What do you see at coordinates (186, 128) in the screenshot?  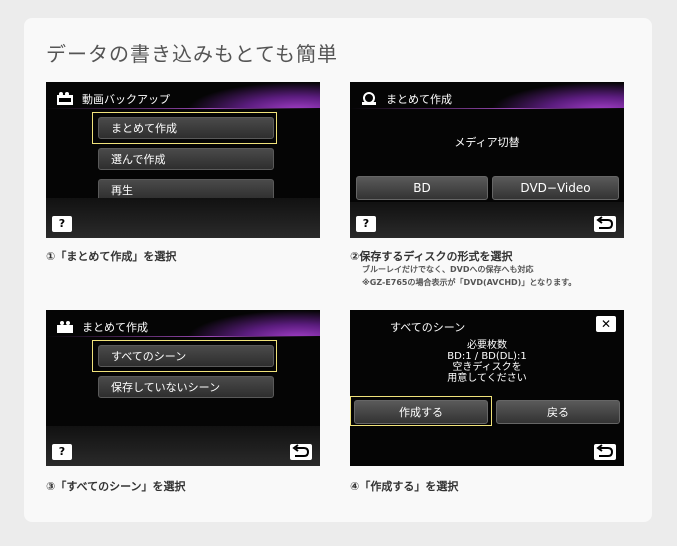 I see `menu-item-batch-create: まとめて作成` at bounding box center [186, 128].